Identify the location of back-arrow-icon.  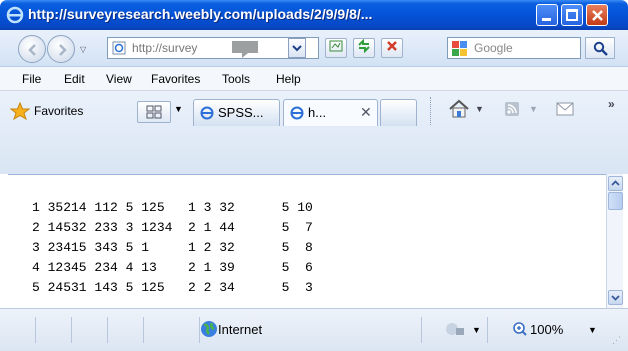
(32, 50).